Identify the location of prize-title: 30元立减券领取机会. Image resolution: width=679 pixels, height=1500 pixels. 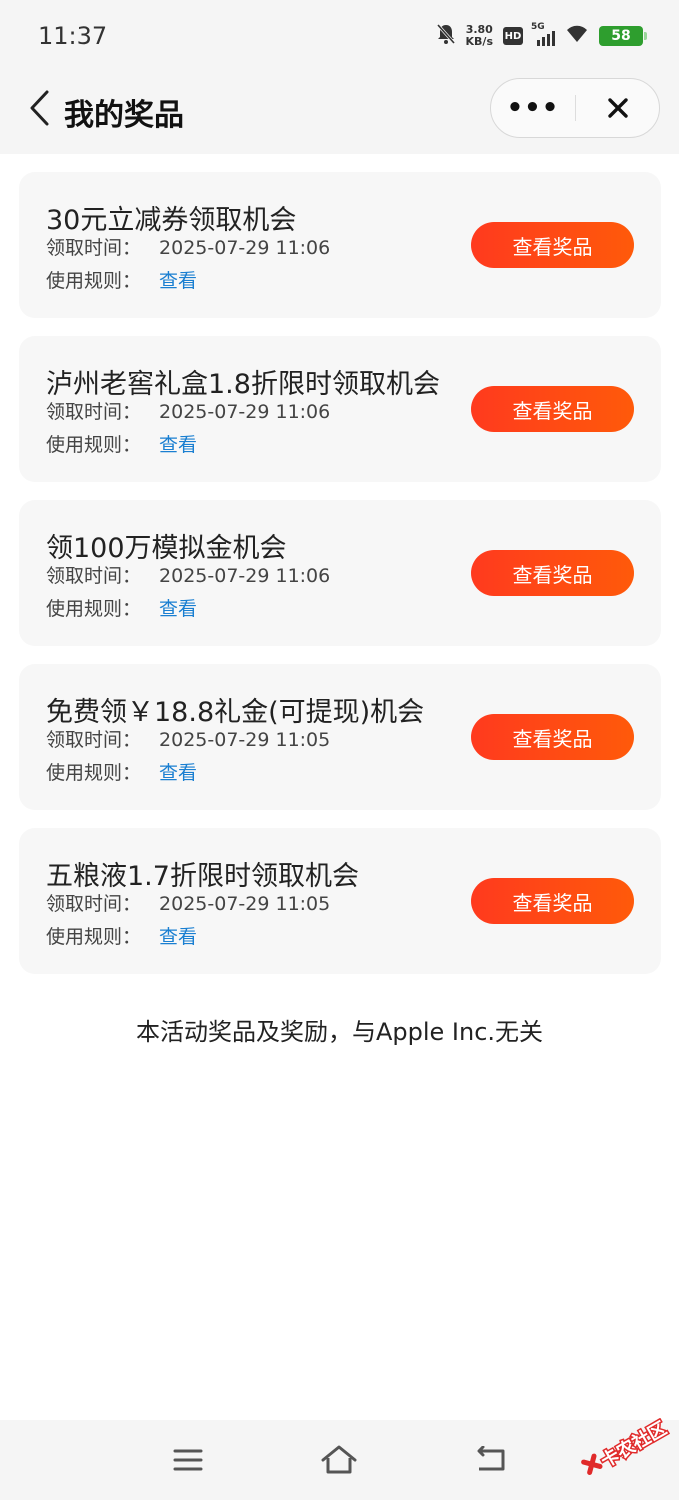
(171, 220).